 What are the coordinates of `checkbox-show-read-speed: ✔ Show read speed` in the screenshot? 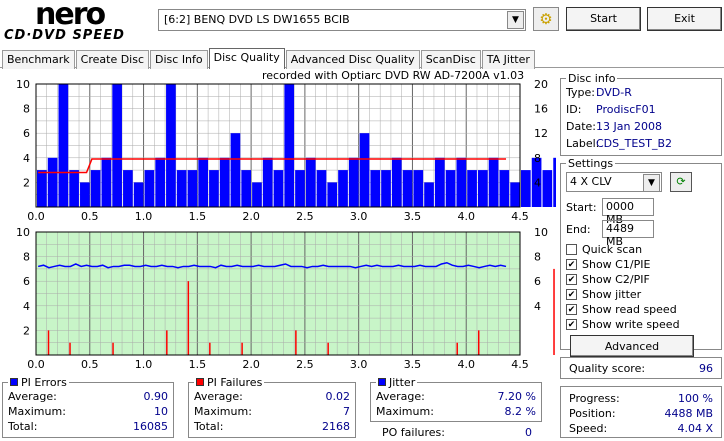 It's located at (641, 309).